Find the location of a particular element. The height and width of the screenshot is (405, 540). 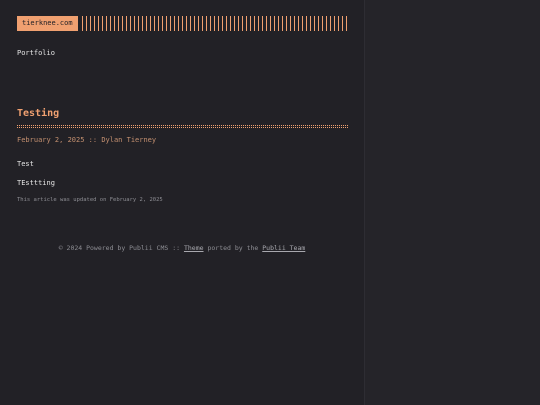

footer-theme-link: Theme is located at coordinates (194, 248).